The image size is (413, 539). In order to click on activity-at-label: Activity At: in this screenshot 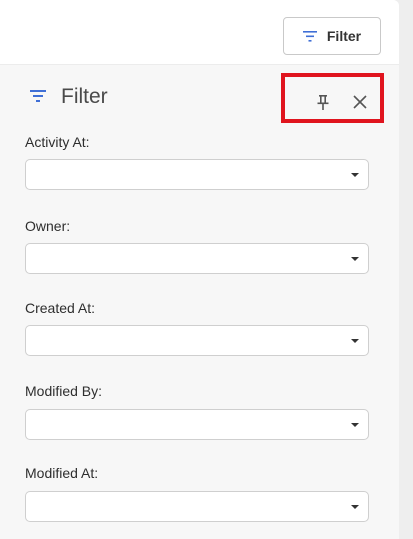, I will do `click(57, 142)`.